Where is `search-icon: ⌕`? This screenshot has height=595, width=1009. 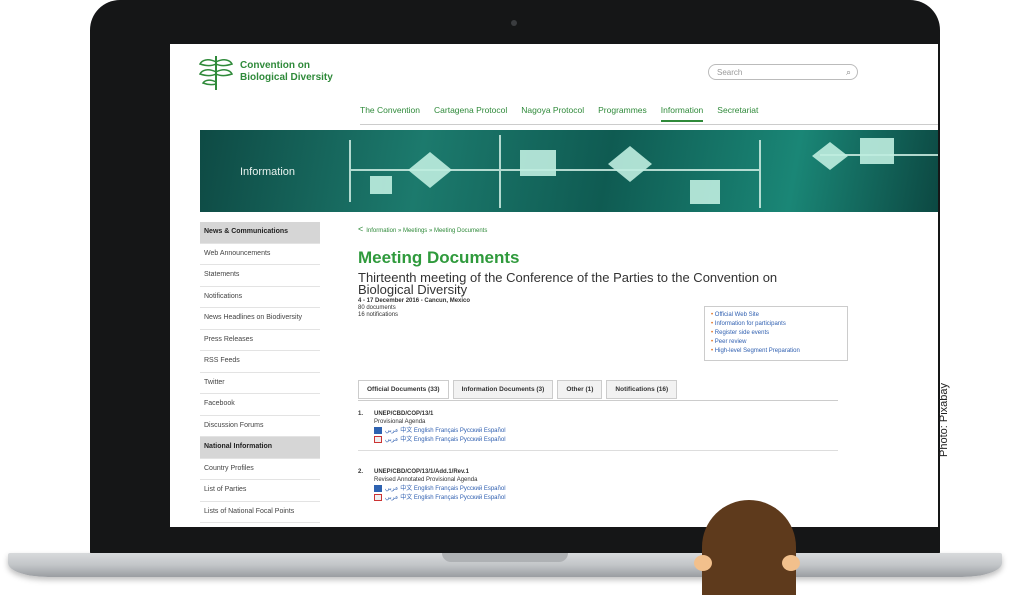 search-icon: ⌕ is located at coordinates (848, 72).